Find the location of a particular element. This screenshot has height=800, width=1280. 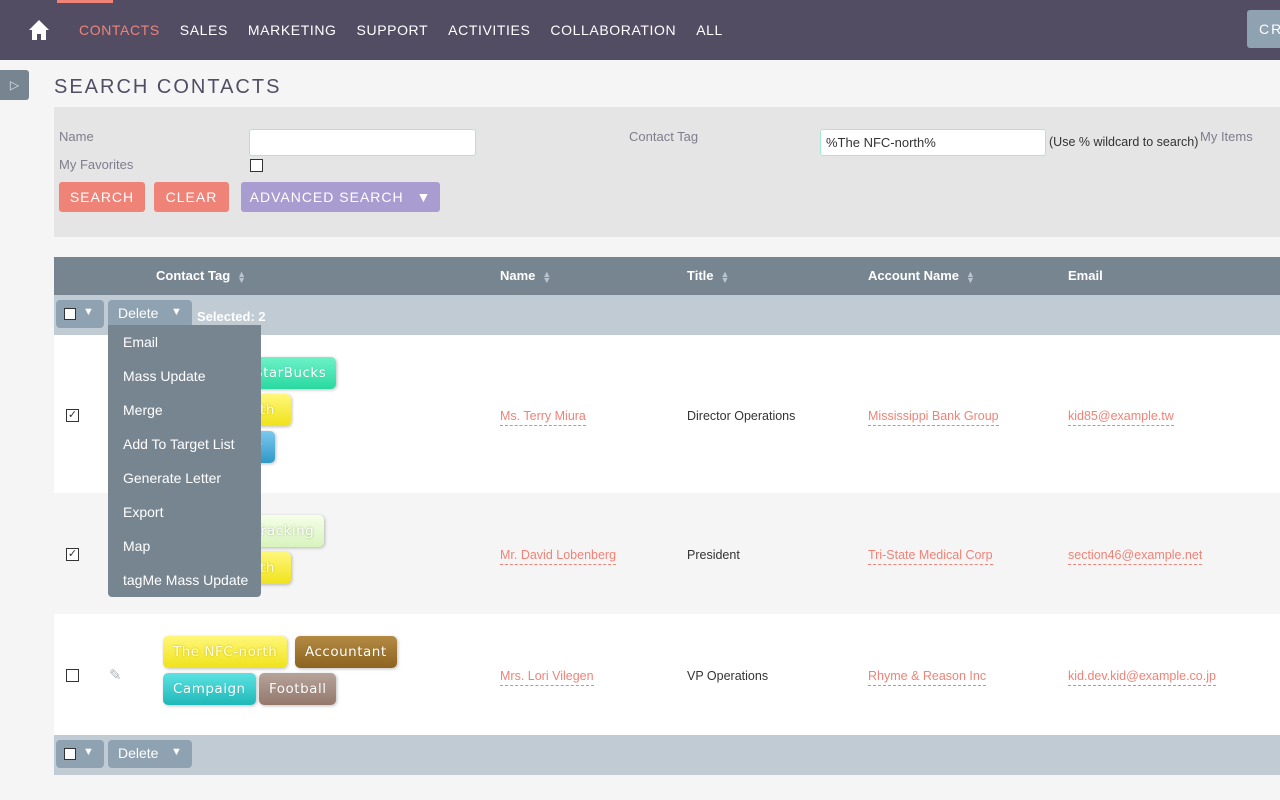

create-button: CR is located at coordinates (1263, 29).